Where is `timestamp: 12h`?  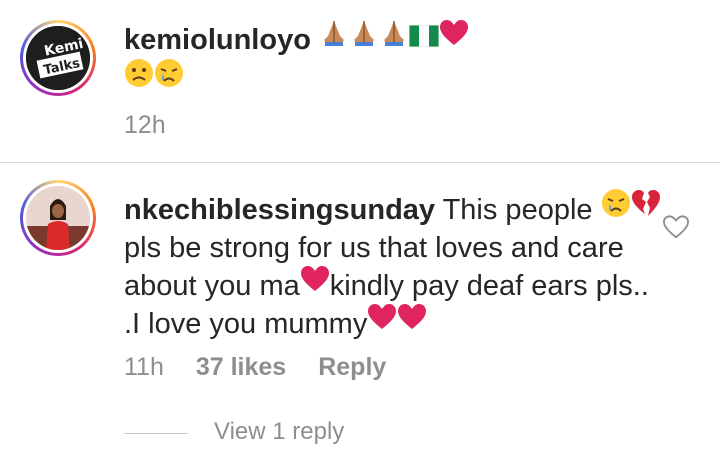
timestamp: 12h is located at coordinates (145, 125).